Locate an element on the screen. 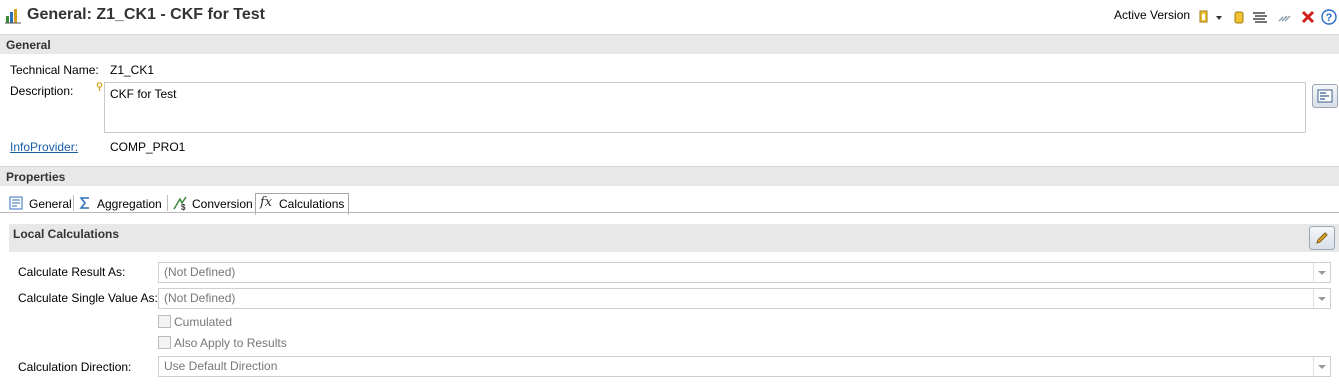 This screenshot has height=390, width=1339. calculation-direction-select: Use Default Direction is located at coordinates (744, 366).